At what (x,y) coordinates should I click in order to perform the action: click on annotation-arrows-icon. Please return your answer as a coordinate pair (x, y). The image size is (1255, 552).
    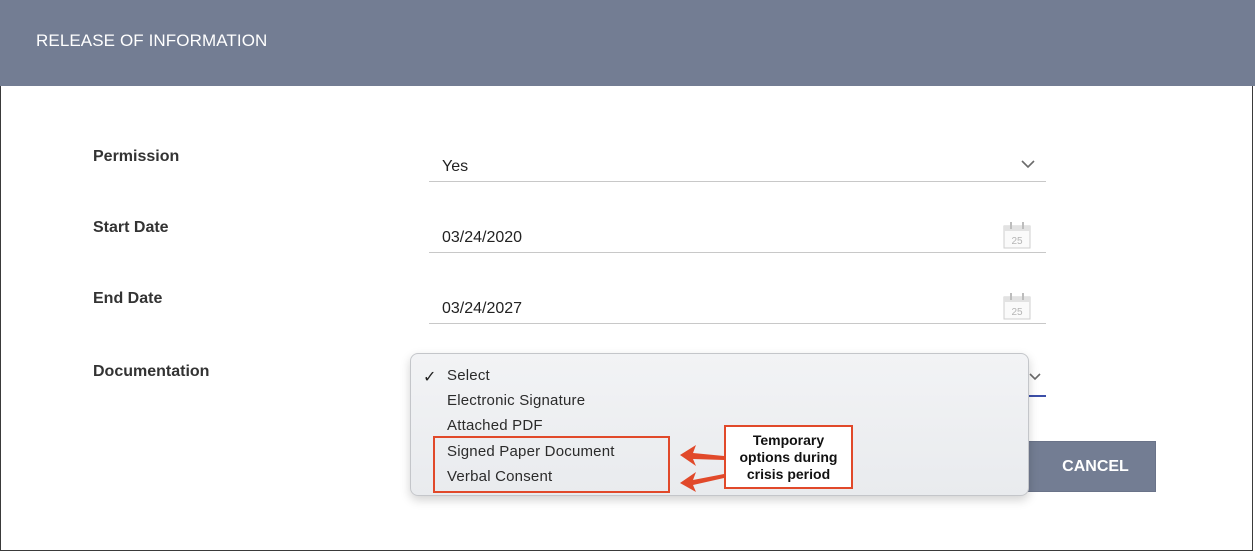
    Looking at the image, I should click on (702, 468).